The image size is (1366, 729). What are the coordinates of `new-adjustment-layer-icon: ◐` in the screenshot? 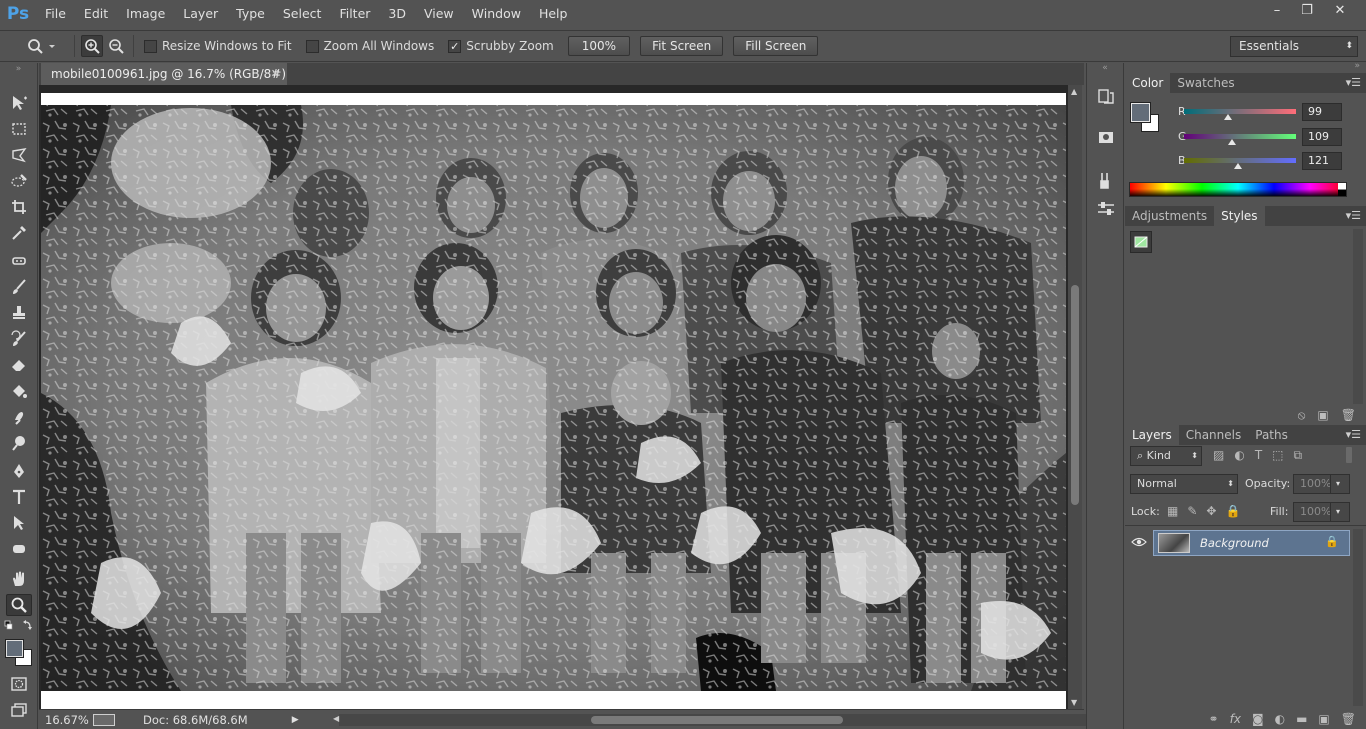 It's located at (1280, 719).